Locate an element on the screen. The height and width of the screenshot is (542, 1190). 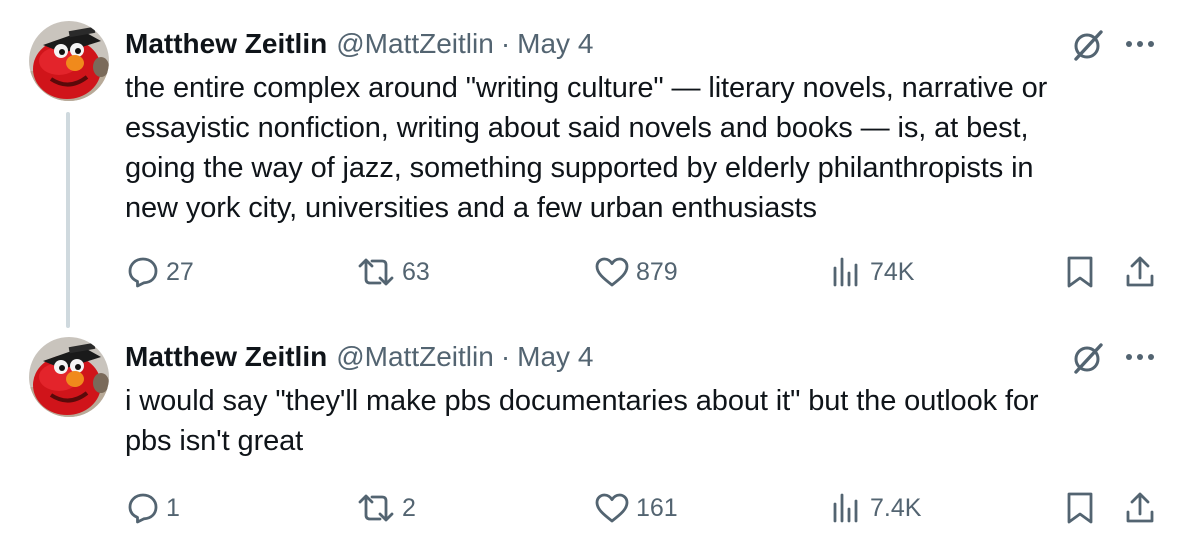
views-button: 7.4K is located at coordinates (875, 508).